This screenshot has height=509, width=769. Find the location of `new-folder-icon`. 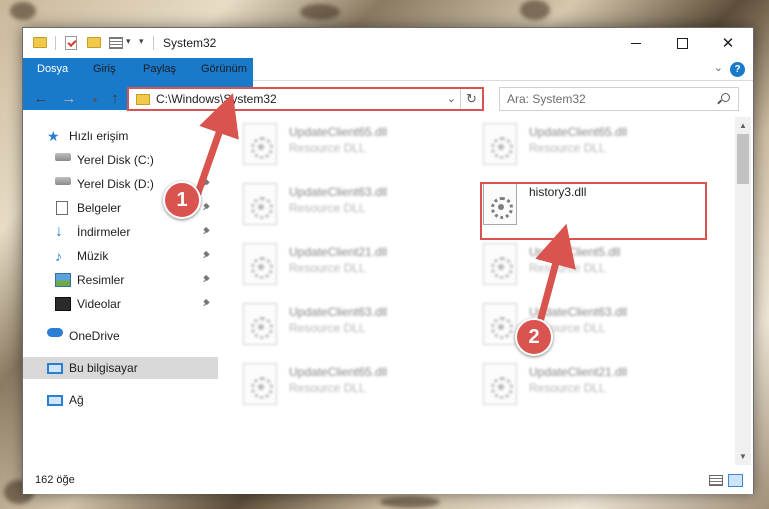

new-folder-icon is located at coordinates (94, 42).